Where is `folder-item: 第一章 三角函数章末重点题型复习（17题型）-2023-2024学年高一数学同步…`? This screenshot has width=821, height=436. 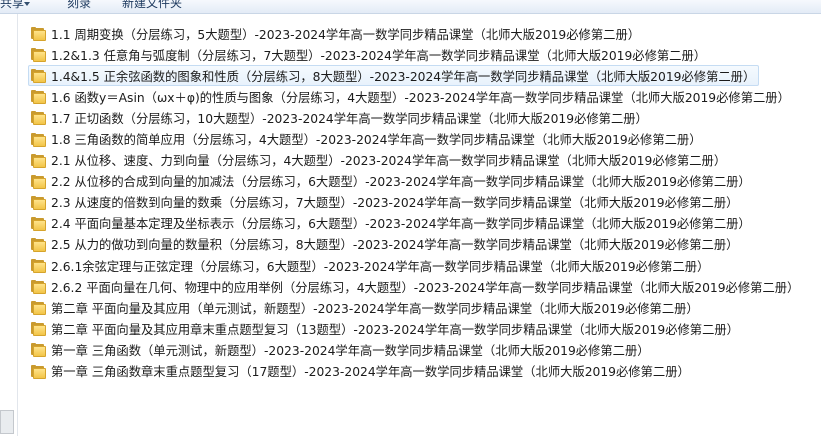 folder-item: 第一章 三角函数章末重点题型复习（17题型）-2023-2024学年高一数学同步… is located at coordinates (423, 371).